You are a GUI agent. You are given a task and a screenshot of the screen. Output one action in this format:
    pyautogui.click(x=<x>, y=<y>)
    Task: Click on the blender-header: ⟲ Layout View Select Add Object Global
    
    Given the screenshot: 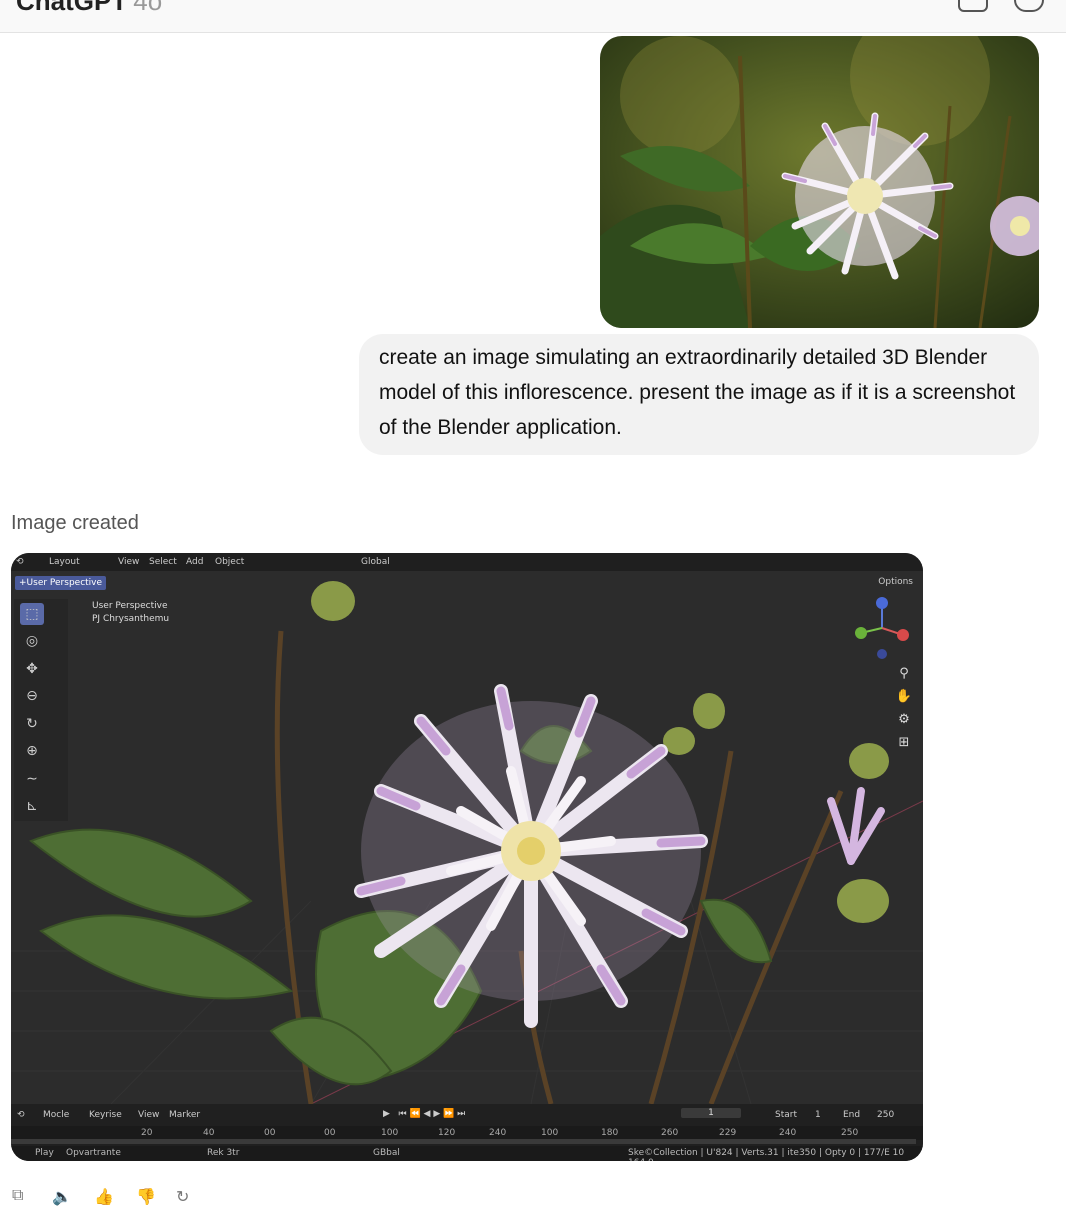 What is the action you would take?
    pyautogui.click(x=467, y=562)
    